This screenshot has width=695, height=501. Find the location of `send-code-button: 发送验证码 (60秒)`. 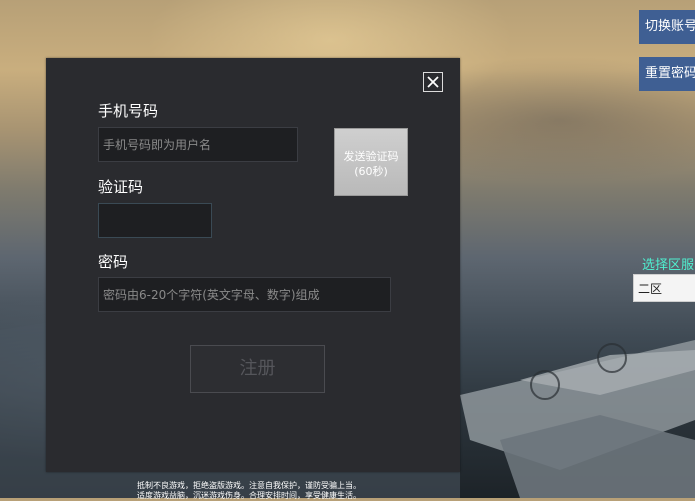

send-code-button: 发送验证码 (60秒) is located at coordinates (371, 162).